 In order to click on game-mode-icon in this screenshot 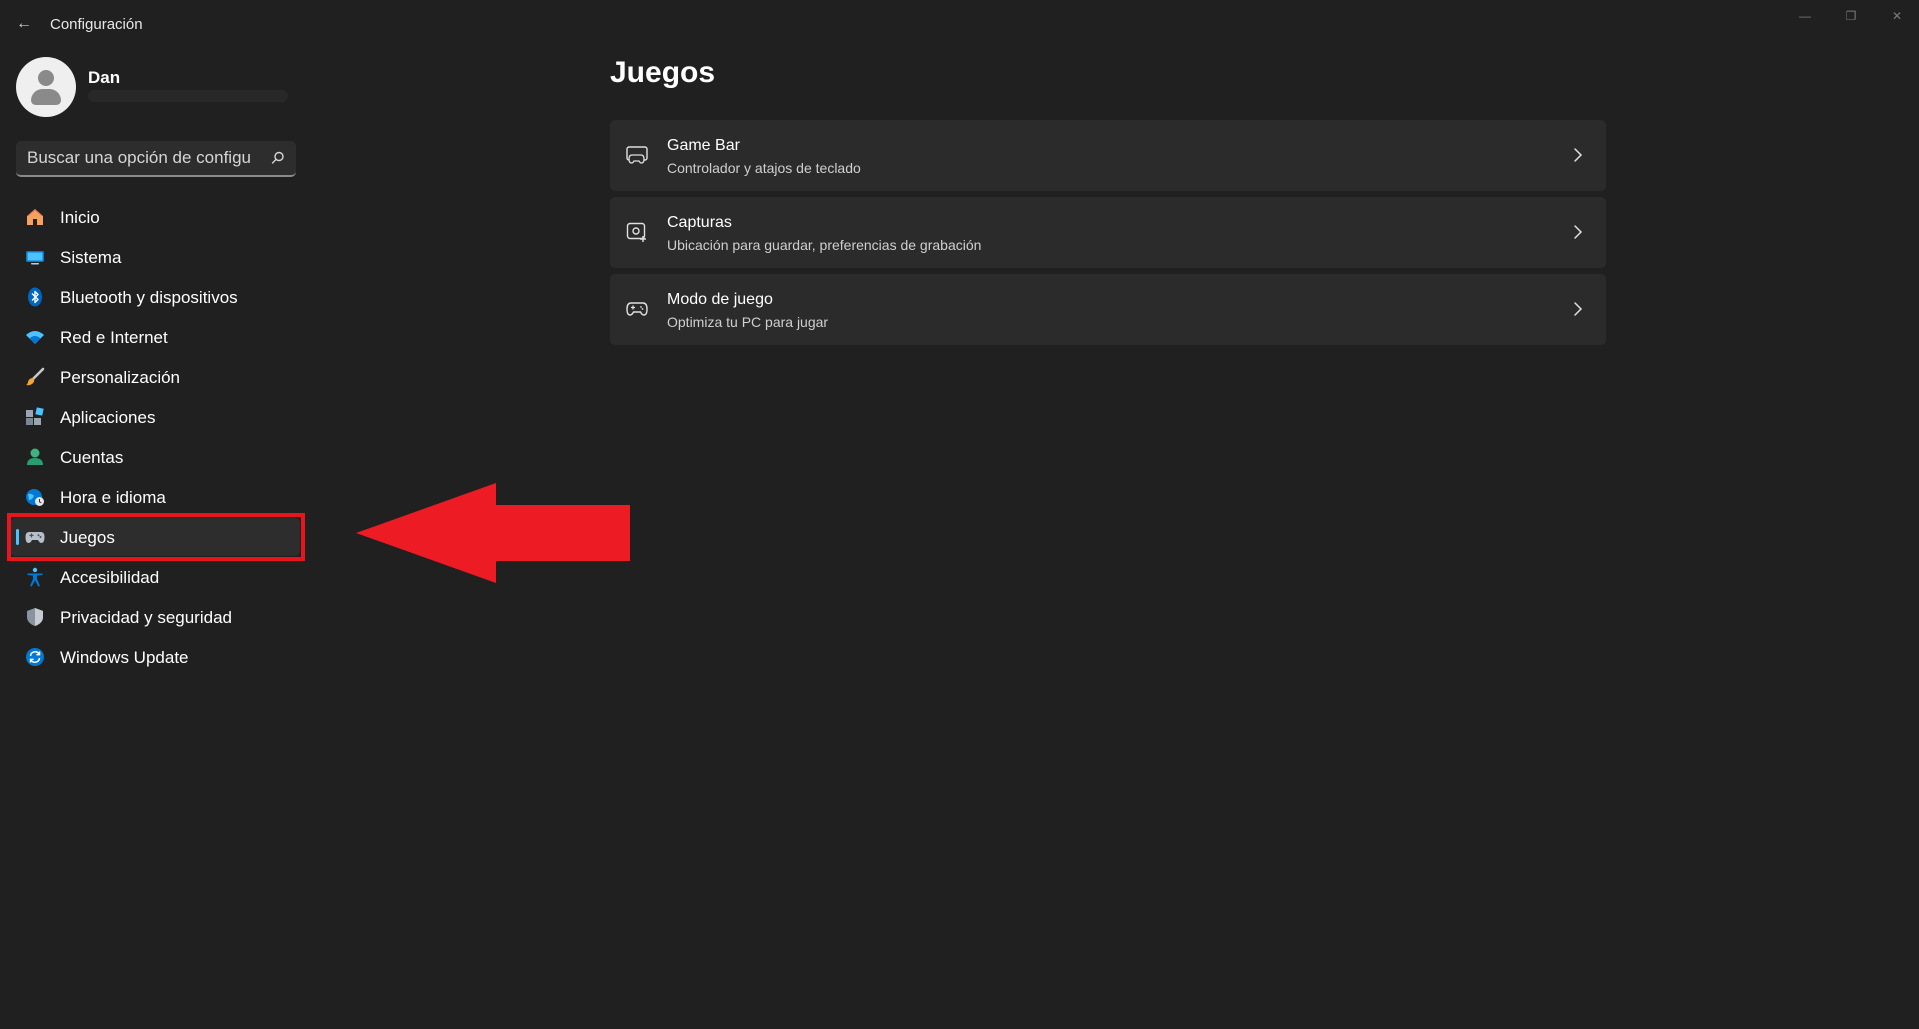, I will do `click(637, 309)`.